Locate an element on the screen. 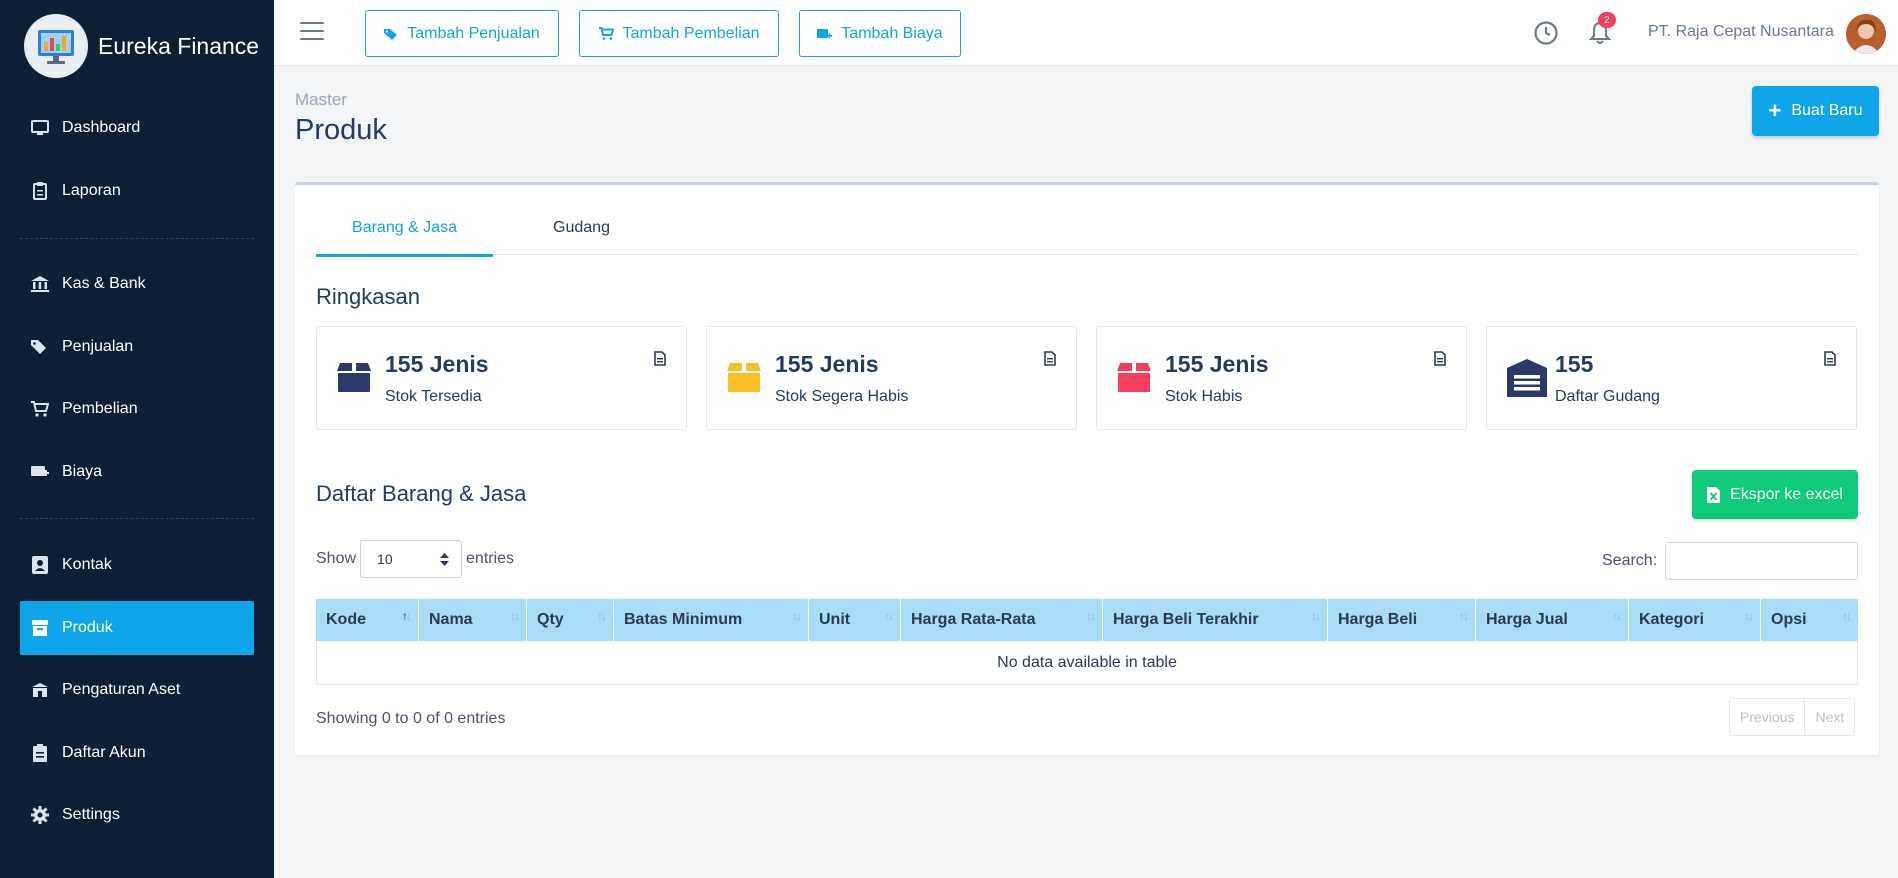 The height and width of the screenshot is (878, 1898). tambah-penjualan-button: Tambah Penjualan is located at coordinates (462, 33).